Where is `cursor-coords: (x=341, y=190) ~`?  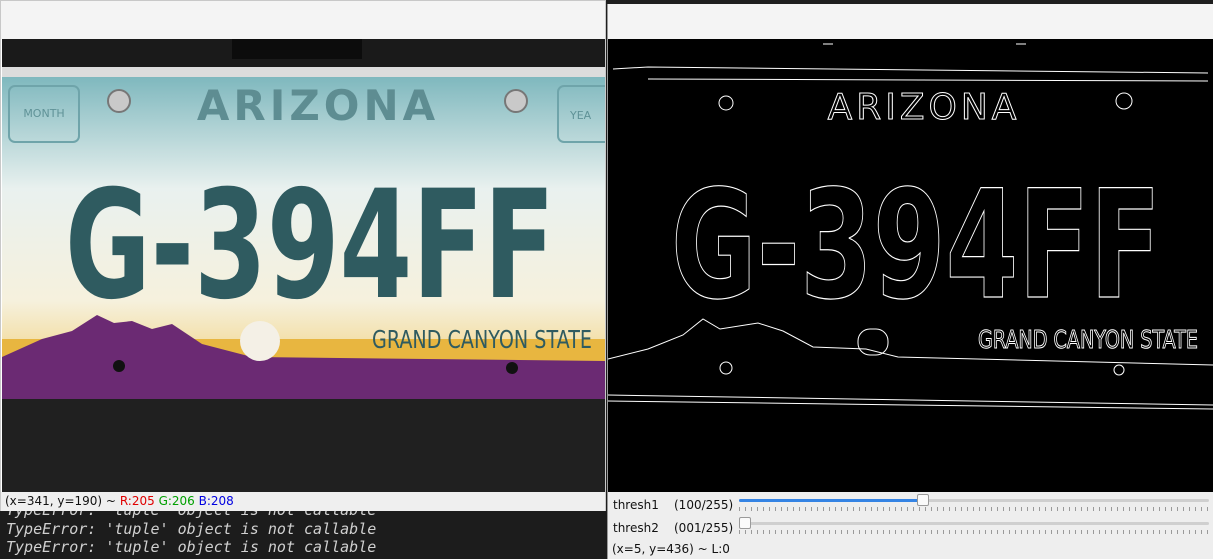
cursor-coords: (x=341, y=190) ~ is located at coordinates (60, 501).